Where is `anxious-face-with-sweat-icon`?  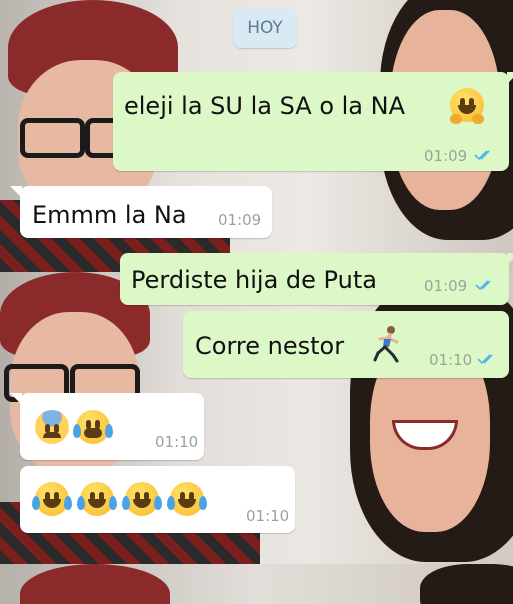
anxious-face-with-sweat-icon is located at coordinates (52, 429).